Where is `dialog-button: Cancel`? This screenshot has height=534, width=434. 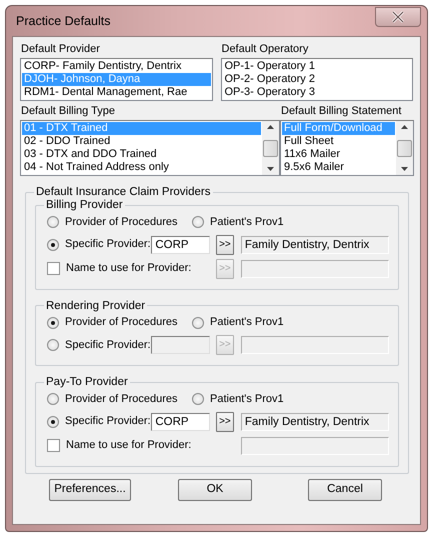 dialog-button: Cancel is located at coordinates (345, 489).